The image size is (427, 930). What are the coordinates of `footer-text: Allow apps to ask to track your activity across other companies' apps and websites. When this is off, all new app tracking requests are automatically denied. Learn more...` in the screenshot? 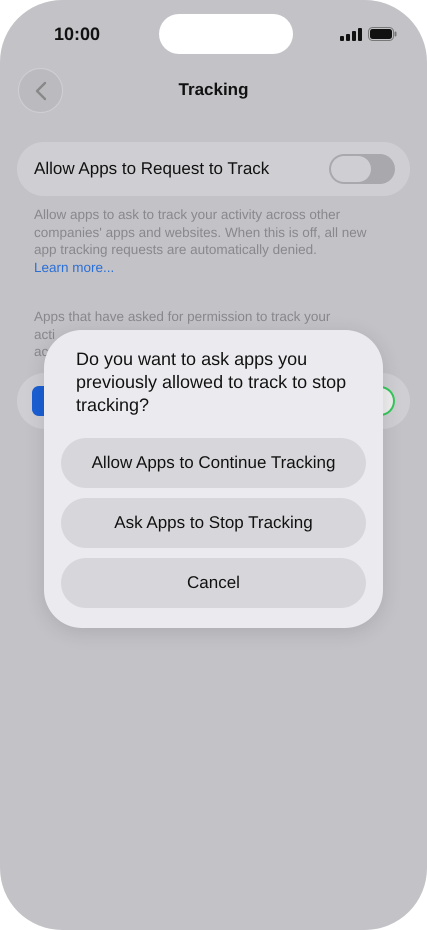 It's located at (201, 241).